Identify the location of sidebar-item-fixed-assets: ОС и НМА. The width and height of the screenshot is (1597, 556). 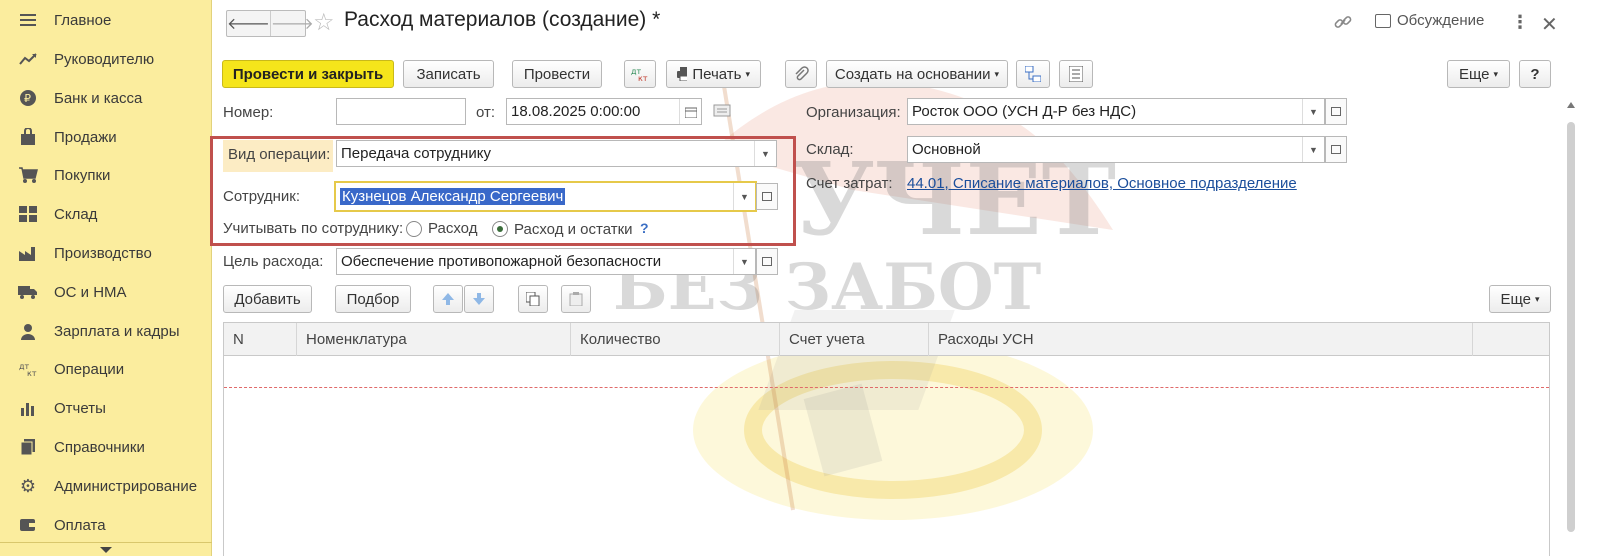
(106, 292).